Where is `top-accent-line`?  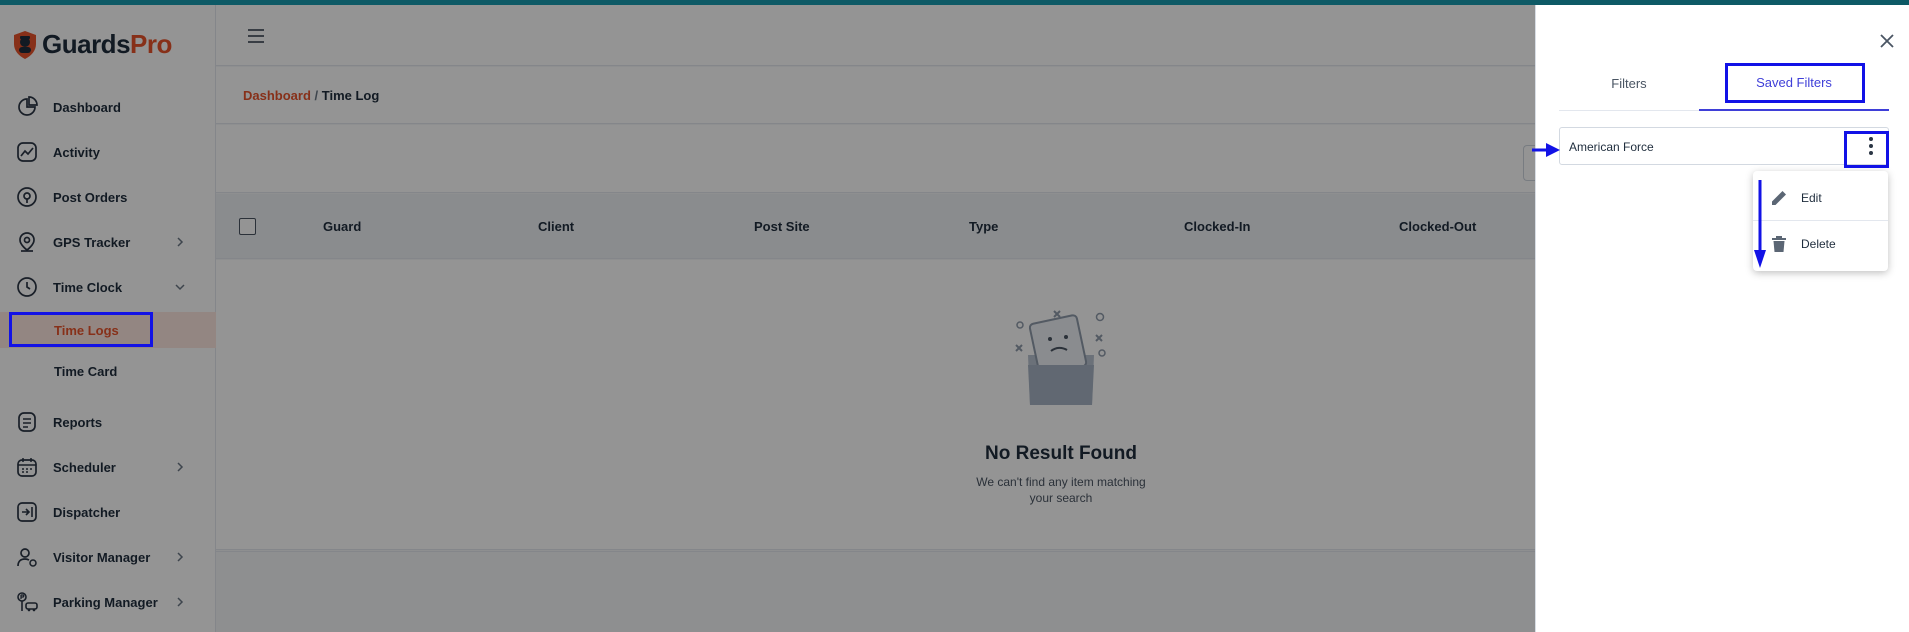 top-accent-line is located at coordinates (954, 2).